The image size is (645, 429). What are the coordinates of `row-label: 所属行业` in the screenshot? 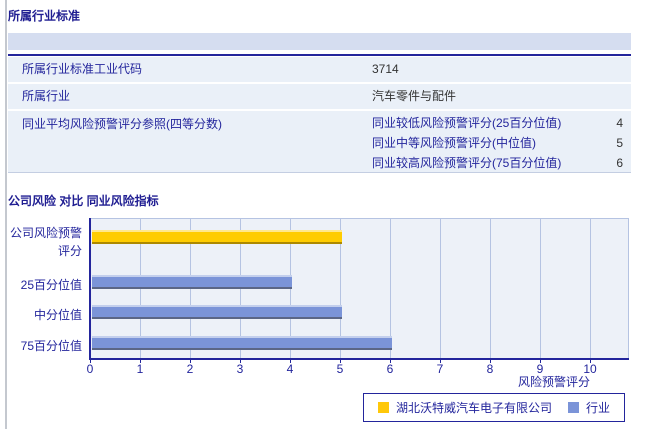 It's located at (46, 96).